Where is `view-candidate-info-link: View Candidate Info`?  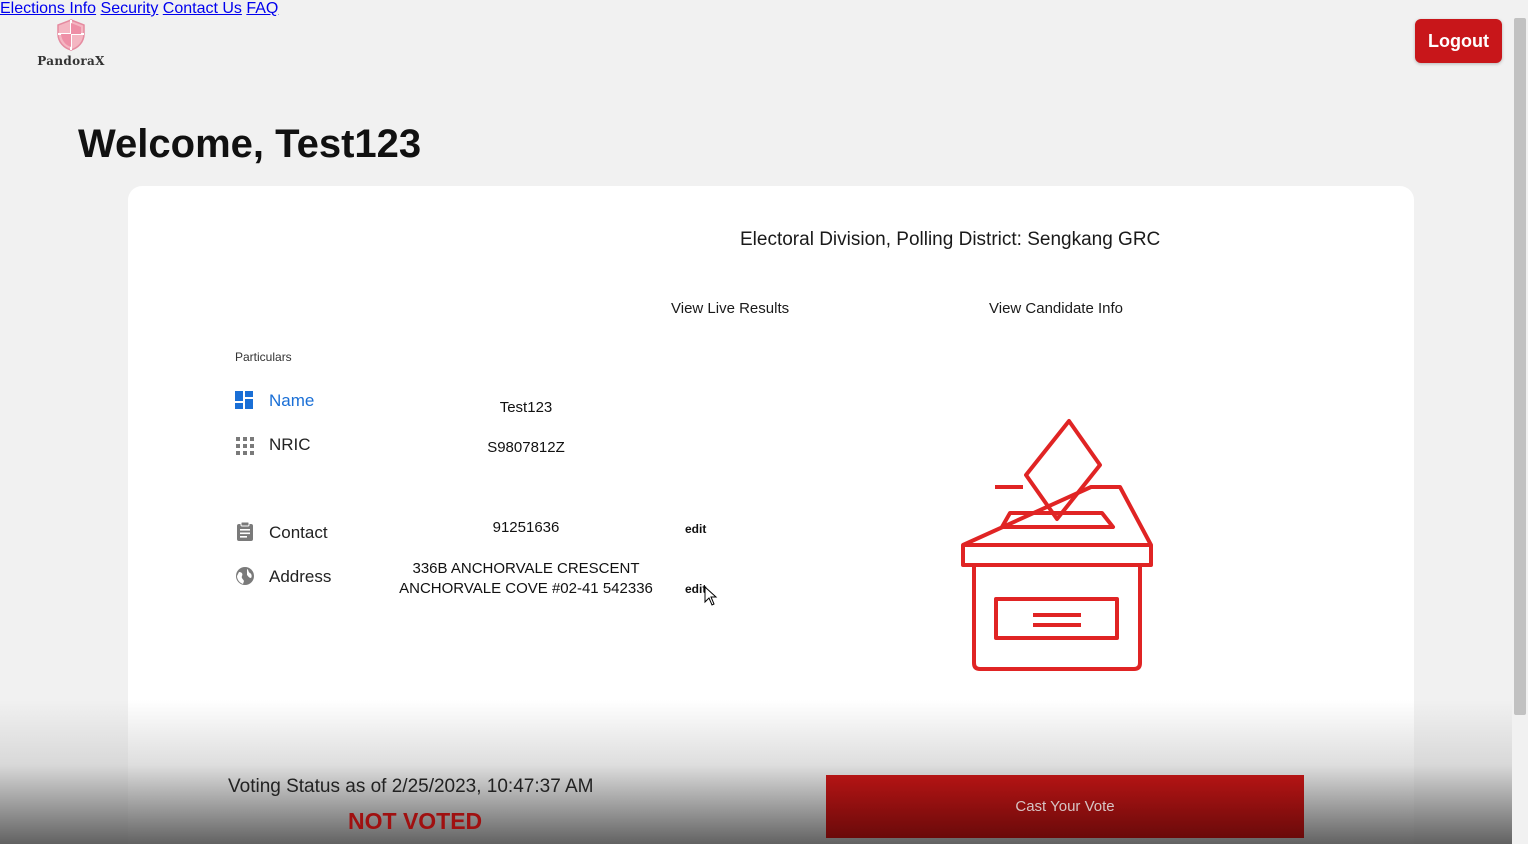 view-candidate-info-link: View Candidate Info is located at coordinates (1056, 308).